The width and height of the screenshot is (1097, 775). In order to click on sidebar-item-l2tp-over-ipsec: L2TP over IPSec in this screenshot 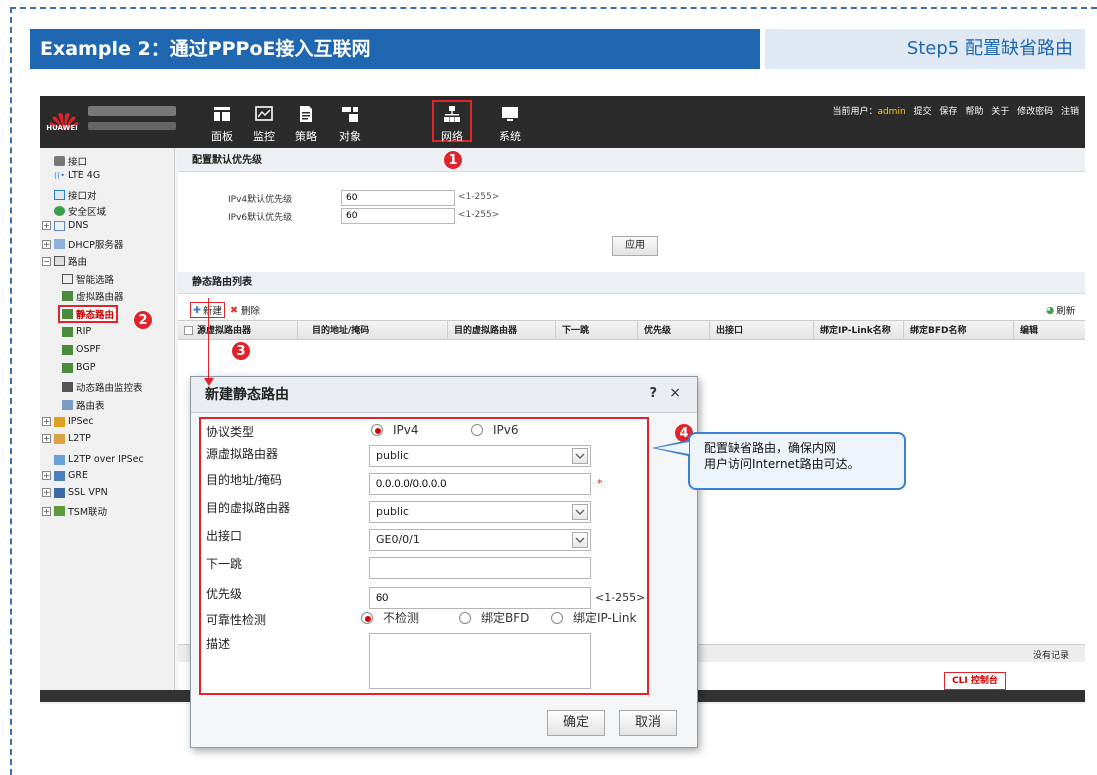, I will do `click(99, 459)`.